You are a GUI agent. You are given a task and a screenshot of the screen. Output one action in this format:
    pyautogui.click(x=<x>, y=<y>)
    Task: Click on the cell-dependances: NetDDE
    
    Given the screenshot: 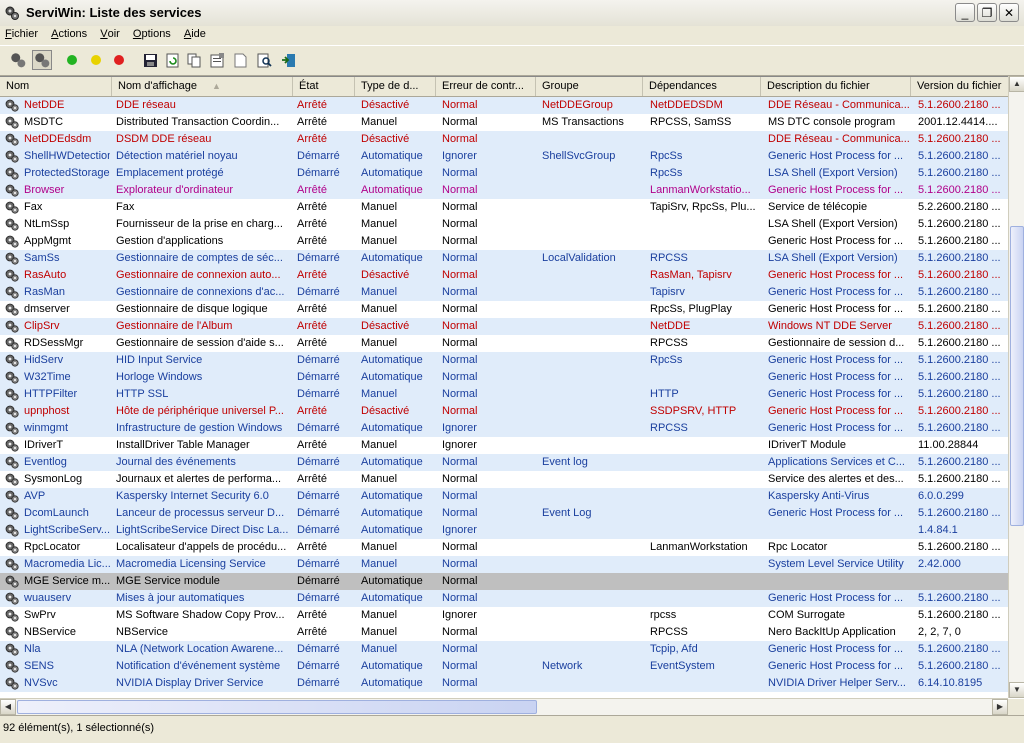 What is the action you would take?
    pyautogui.click(x=670, y=326)
    